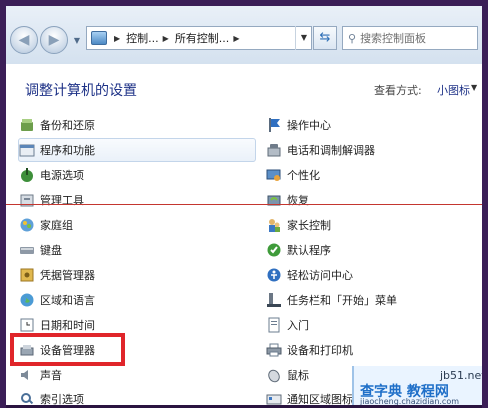 Image resolution: width=488 pixels, height=408 pixels. I want to click on address-bar: ▶ 控制... ▶ 所有控制... ▶, so click(199, 38).